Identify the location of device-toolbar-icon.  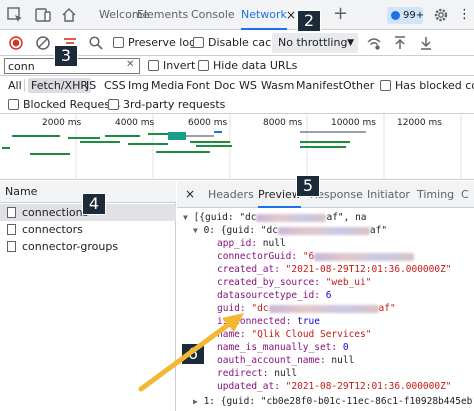
(43, 15).